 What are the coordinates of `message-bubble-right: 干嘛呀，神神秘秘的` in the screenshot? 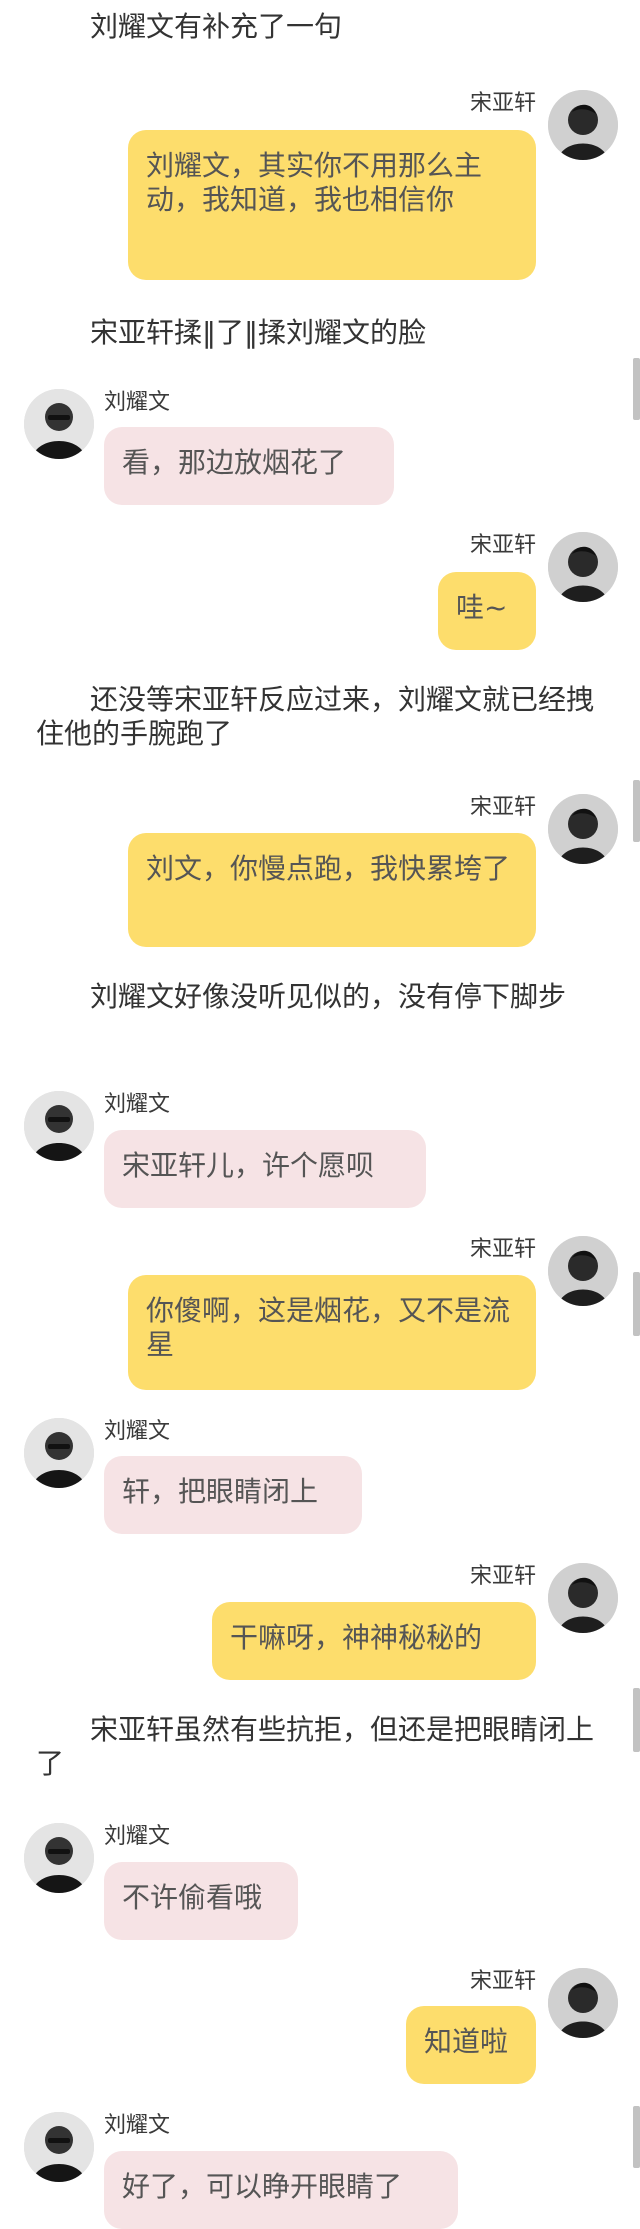 It's located at (374, 1641).